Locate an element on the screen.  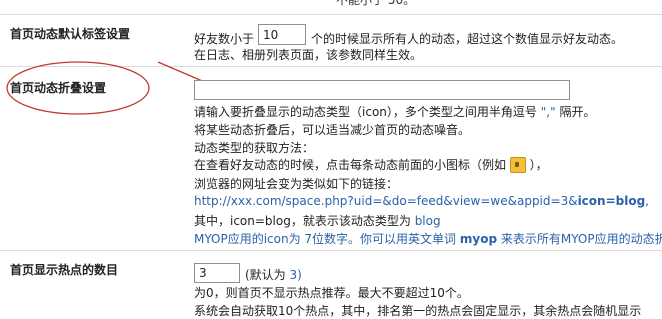
feed-fold-help-line5: 浏览器的网址会变为类似如下的链接： is located at coordinates (296, 184).